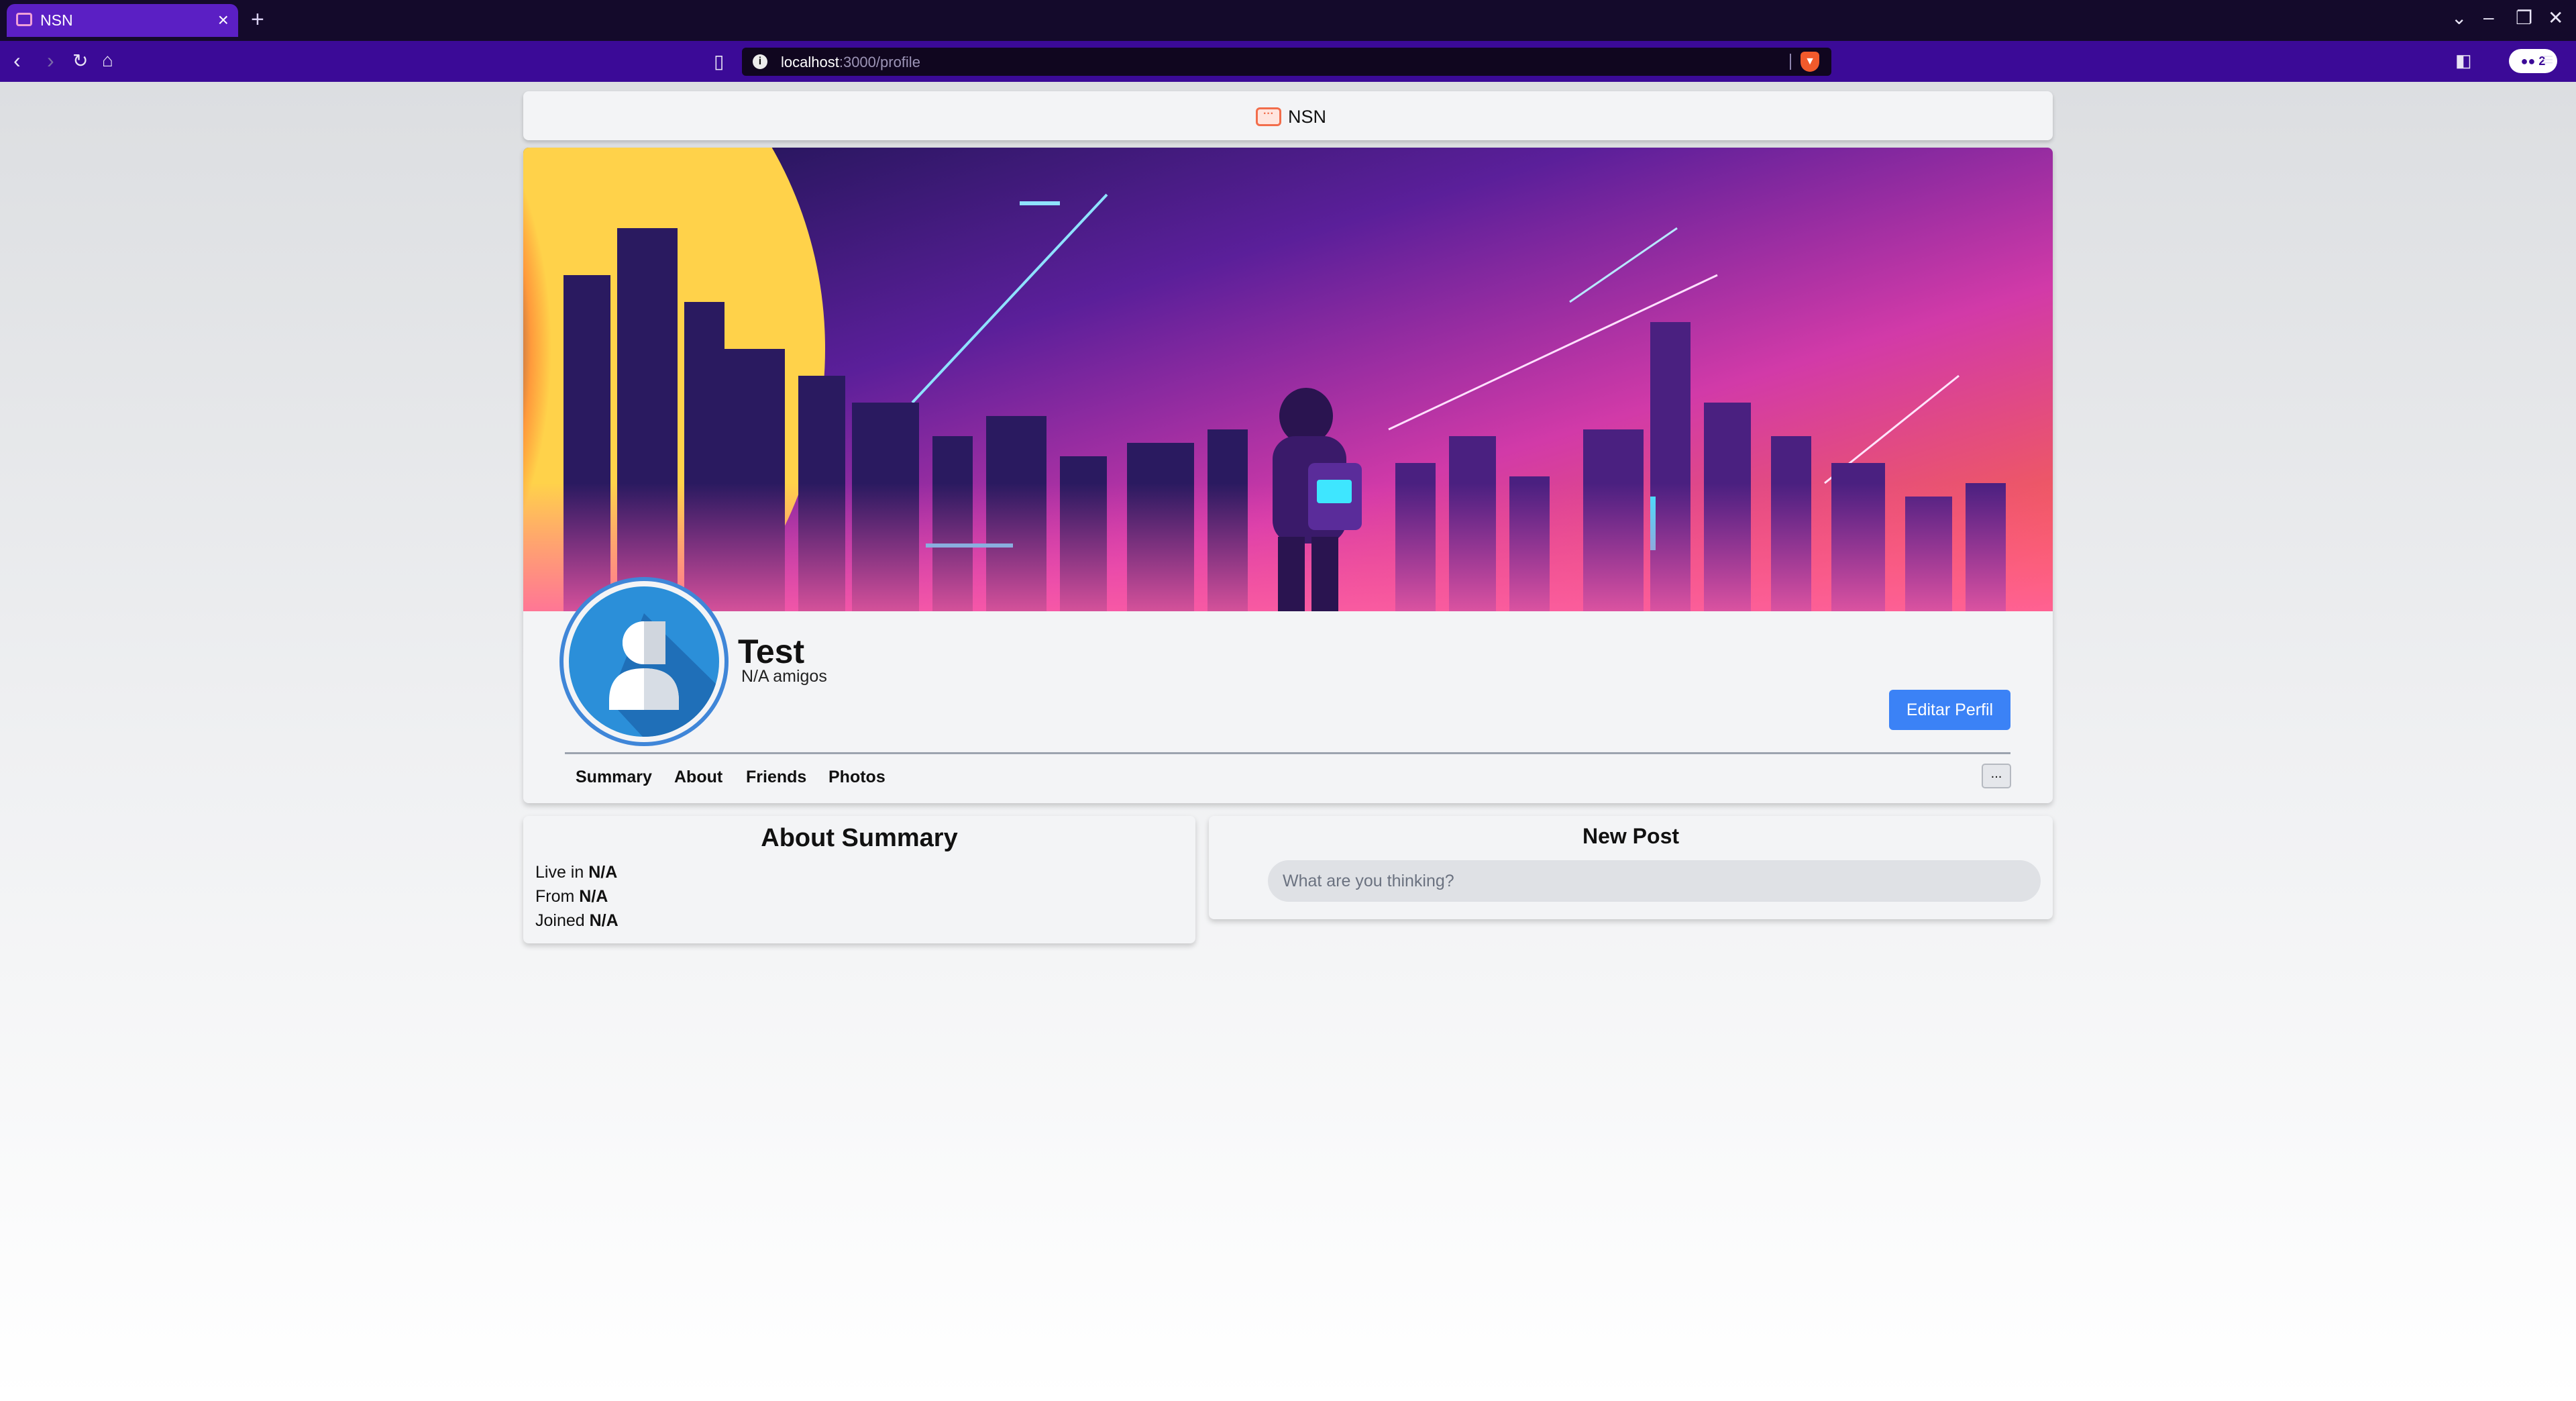  Describe the element at coordinates (2547, 59) in the screenshot. I see `menu-icon: ≡` at that location.